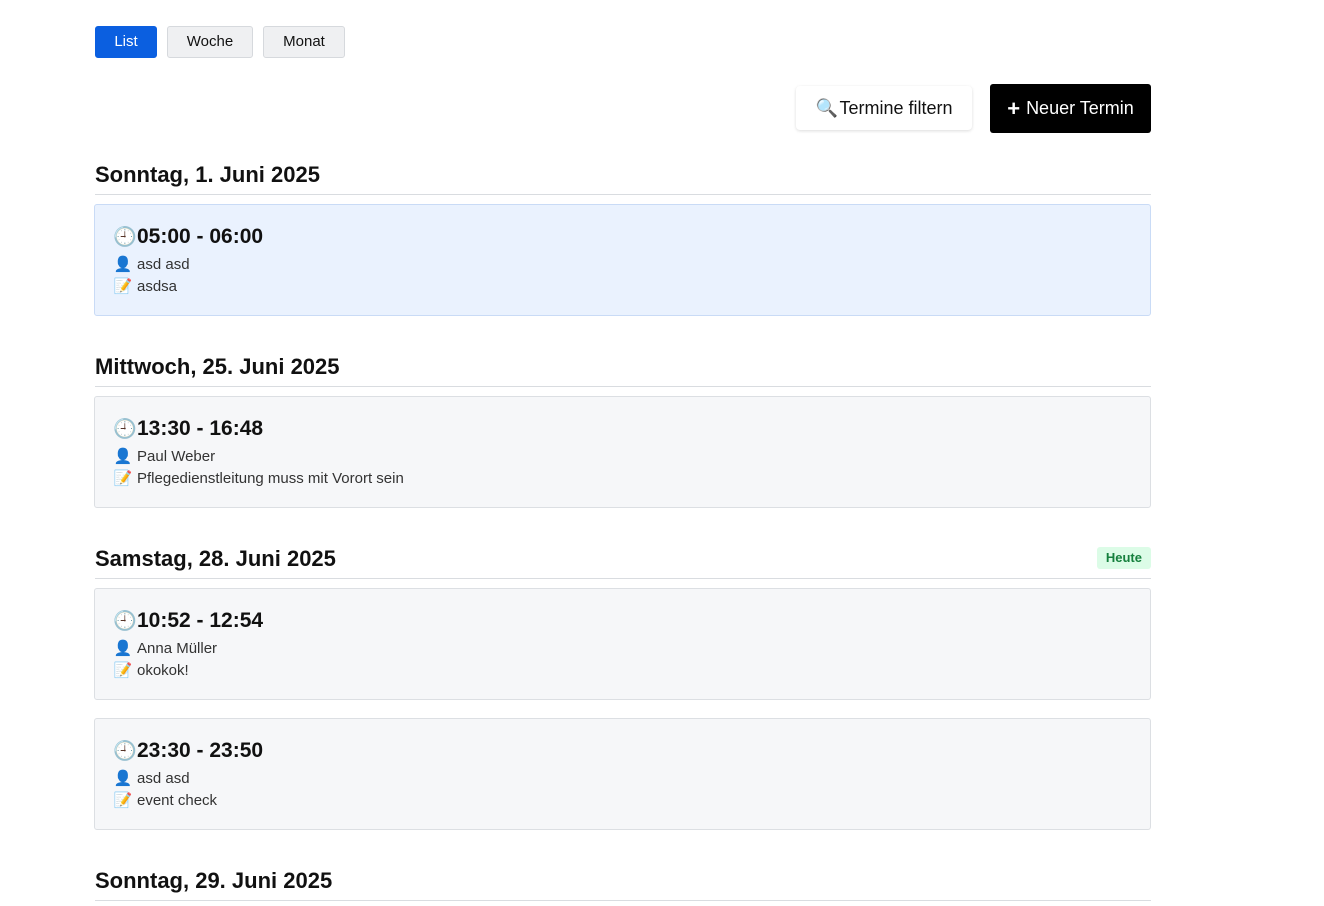  I want to click on day-header: Sonntag, 1. Juni 2025, so click(623, 177).